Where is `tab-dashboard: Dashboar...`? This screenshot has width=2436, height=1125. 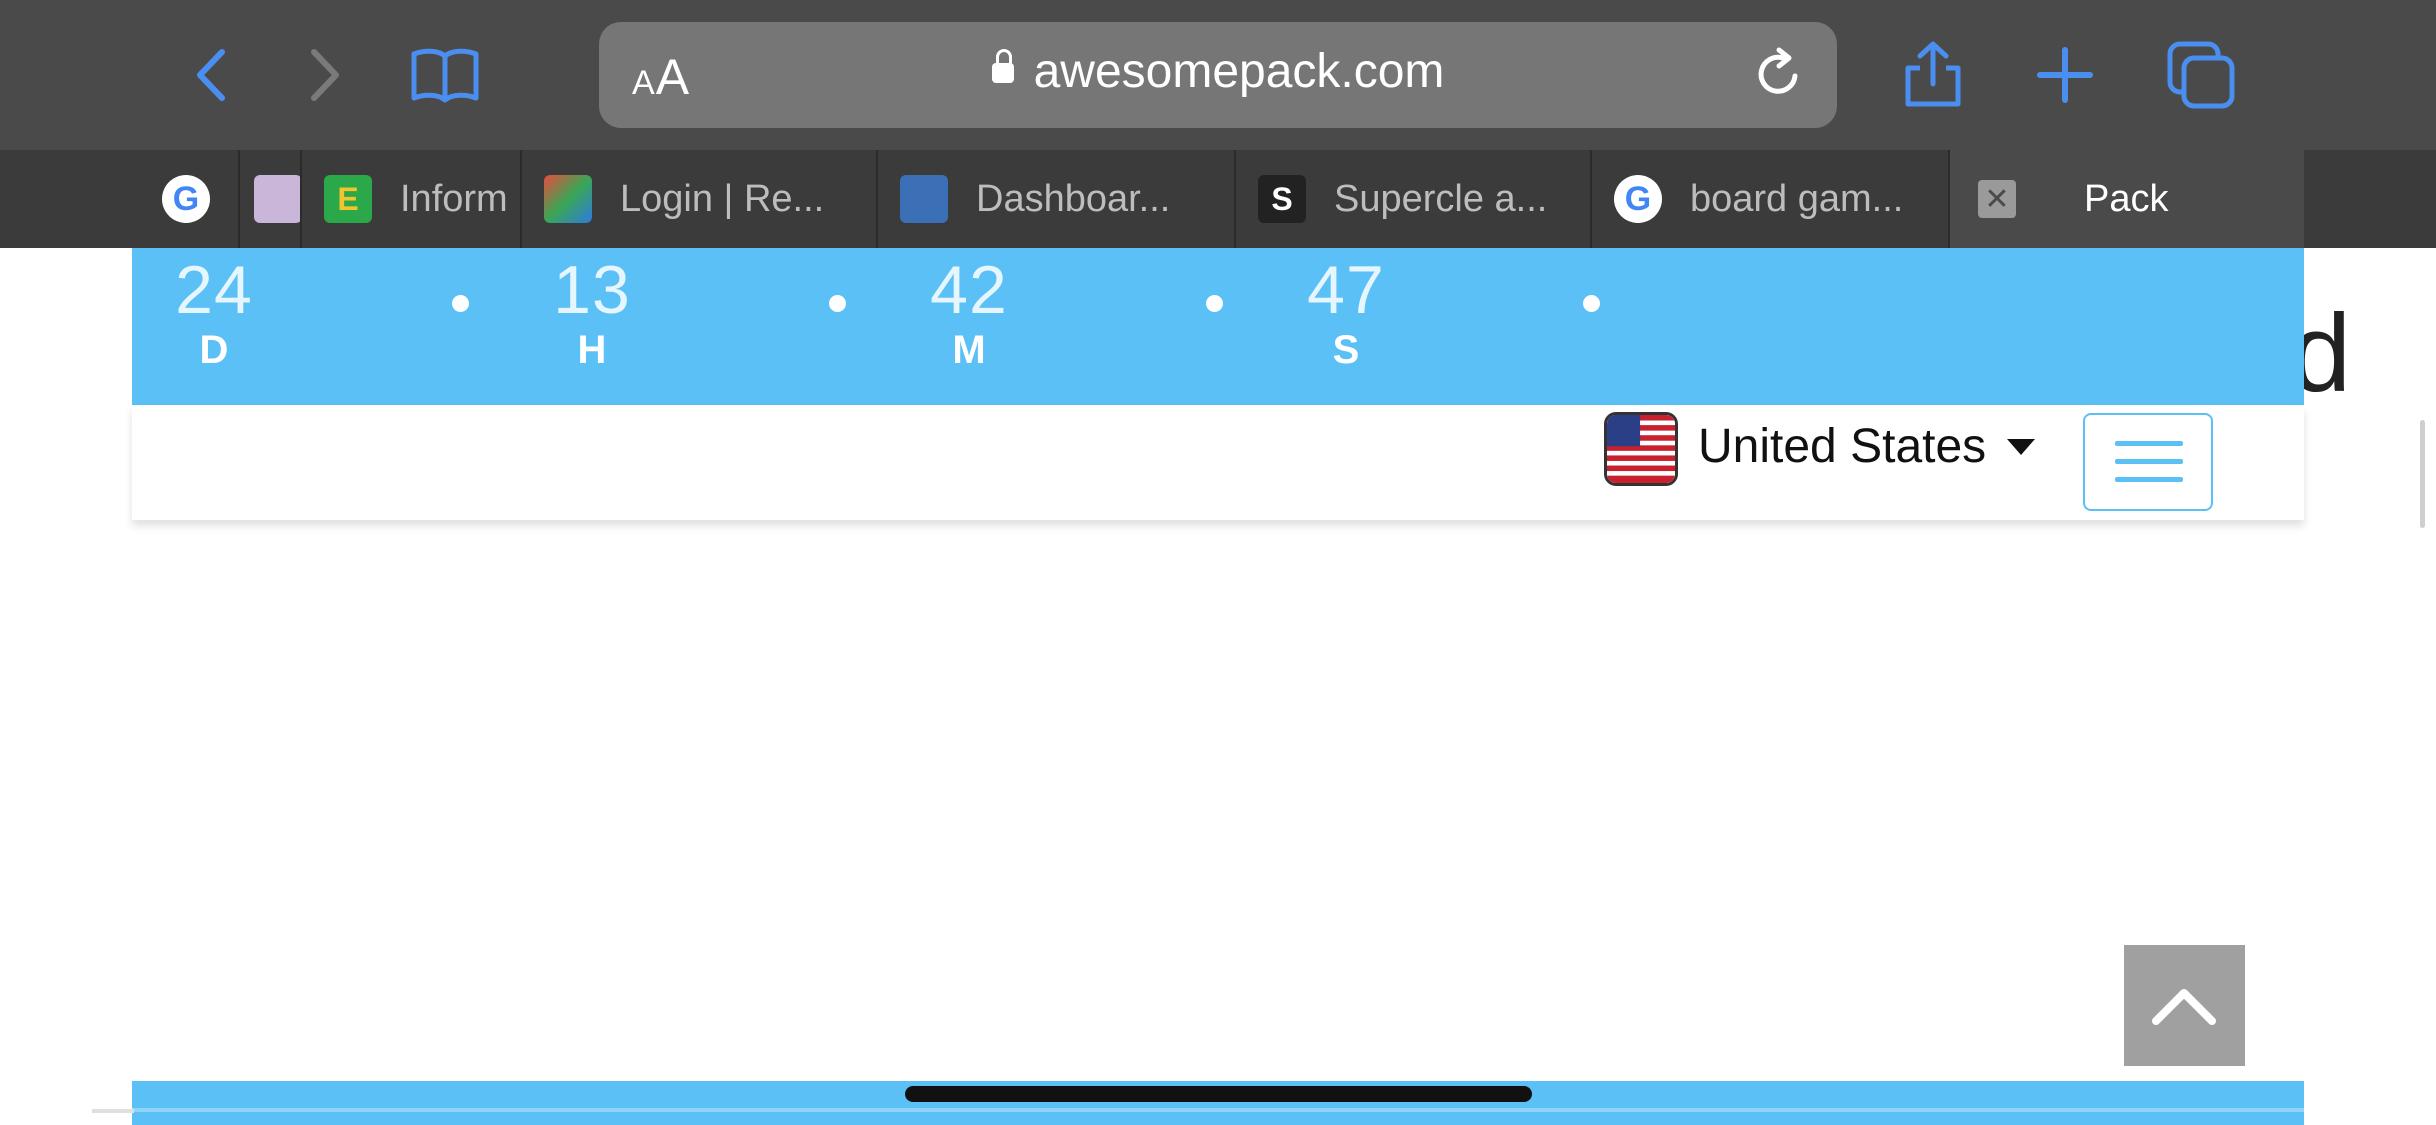
tab-dashboard: Dashboar... is located at coordinates (1055, 199).